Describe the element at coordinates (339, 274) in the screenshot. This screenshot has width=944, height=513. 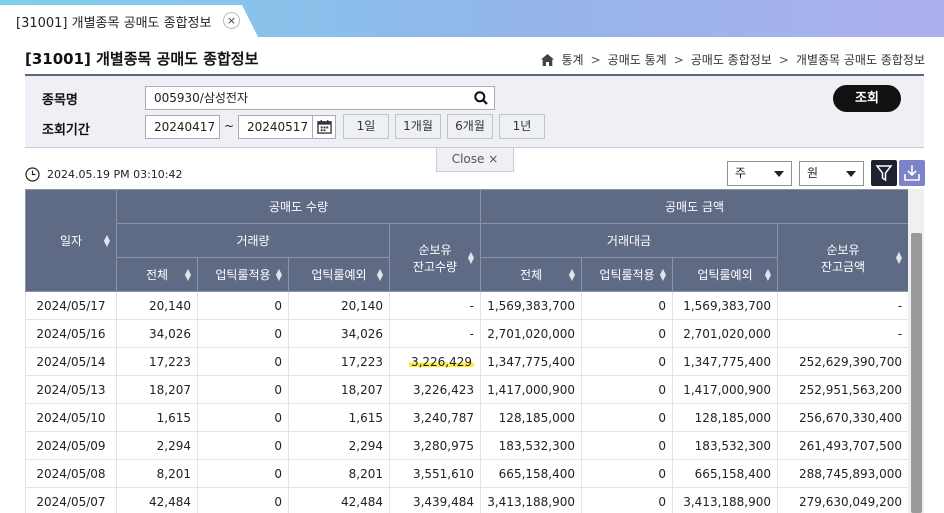
I see `col-header-qty-uptick-except: 업틱룰예외 ▲ ▼` at that location.